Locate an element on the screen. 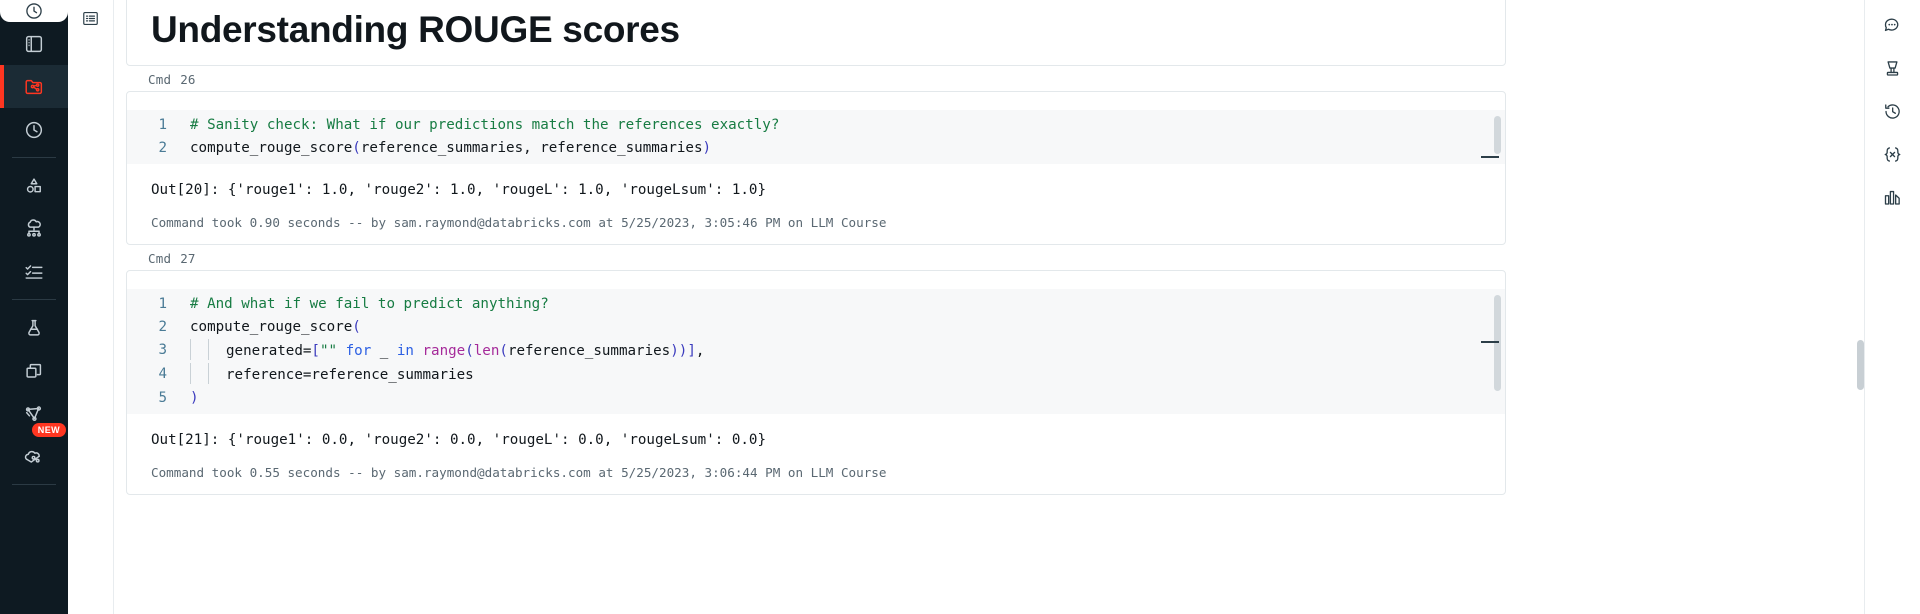 Image resolution: width=1920 pixels, height=614 pixels. data-profile-icon is located at coordinates (1892, 197).